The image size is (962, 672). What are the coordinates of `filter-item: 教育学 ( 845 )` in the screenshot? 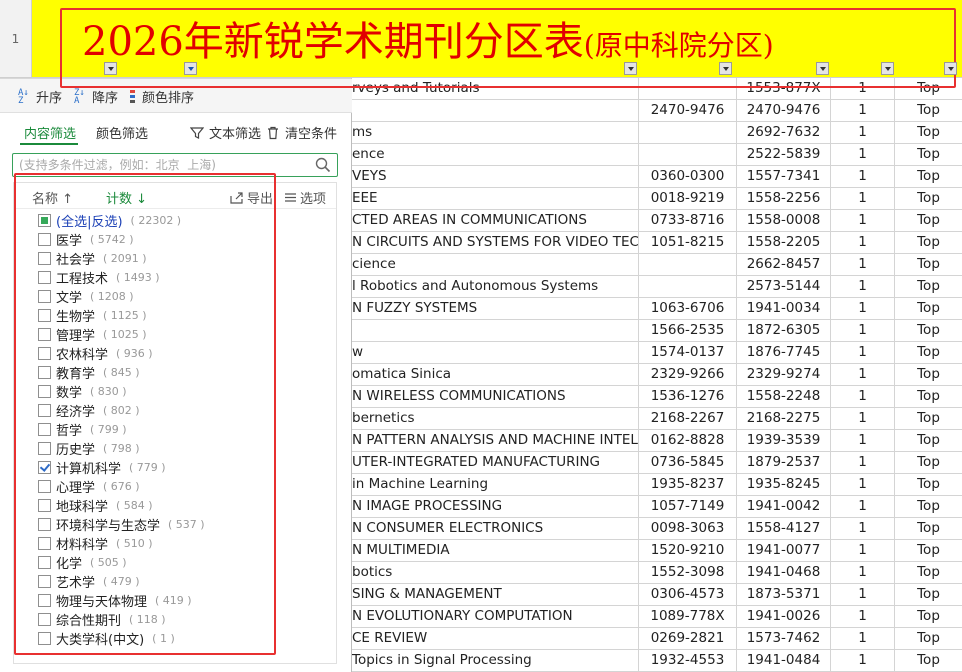 It's located at (175, 372).